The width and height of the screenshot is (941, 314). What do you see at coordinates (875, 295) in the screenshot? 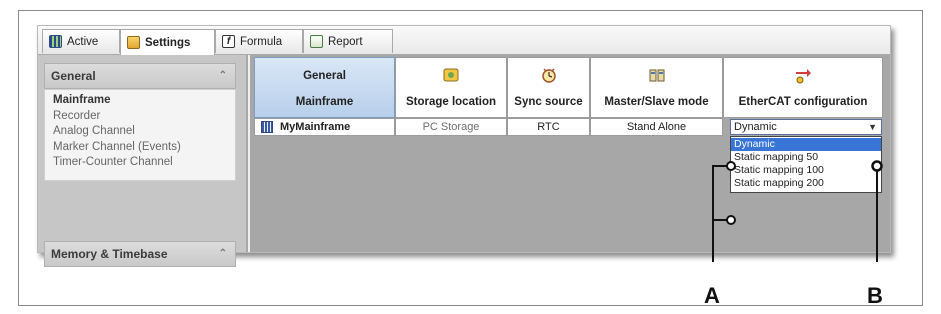
I see `callout-label-b: B` at bounding box center [875, 295].